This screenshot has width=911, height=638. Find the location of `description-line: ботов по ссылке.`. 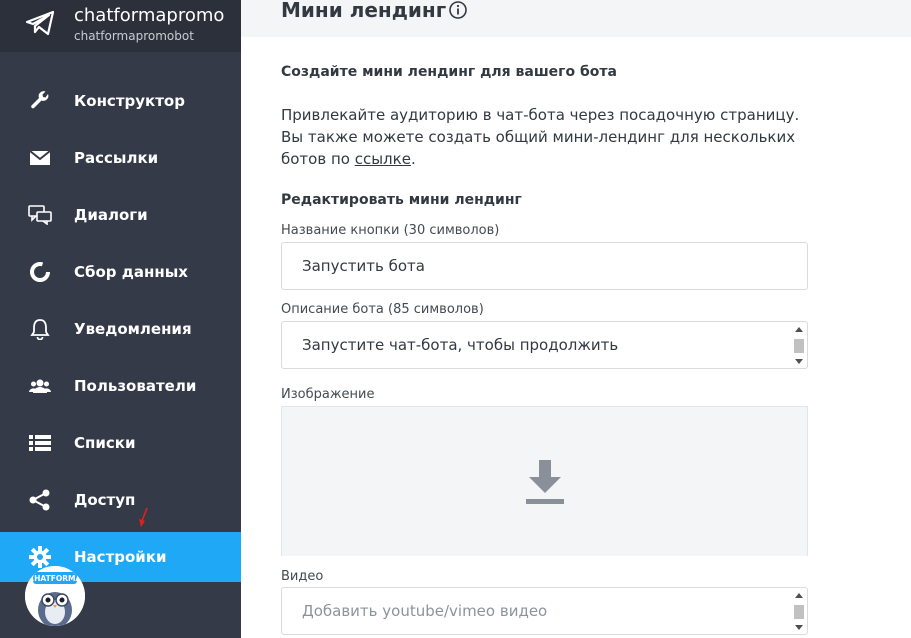

description-line: ботов по ссылке. is located at coordinates (546, 159).